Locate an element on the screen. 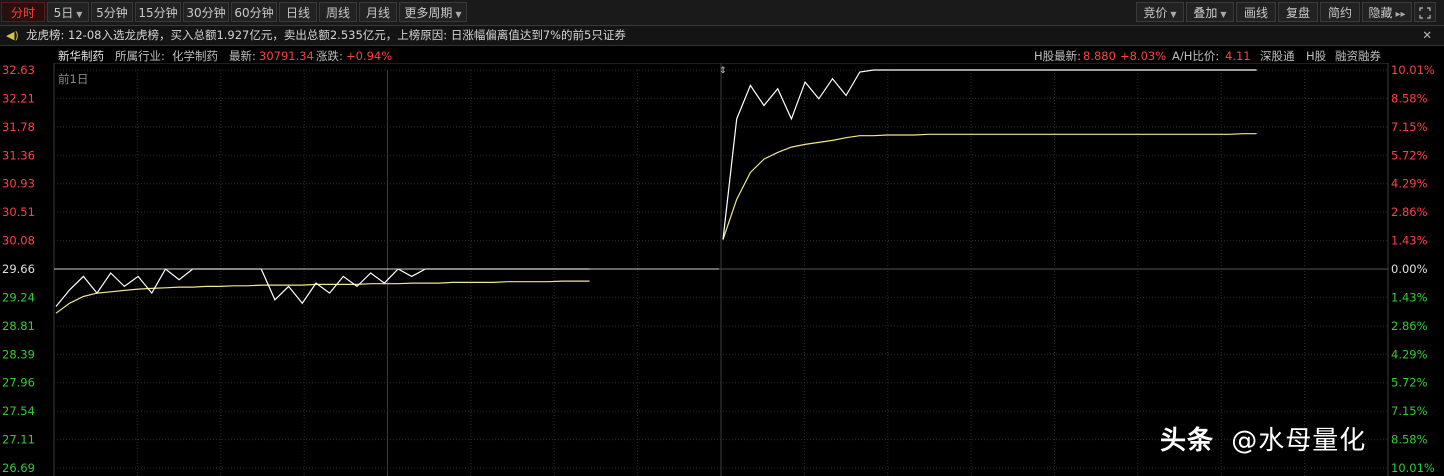 Image resolution: width=1444 pixels, height=476 pixels. watermark: 头条 @水母量化 is located at coordinates (1263, 438).